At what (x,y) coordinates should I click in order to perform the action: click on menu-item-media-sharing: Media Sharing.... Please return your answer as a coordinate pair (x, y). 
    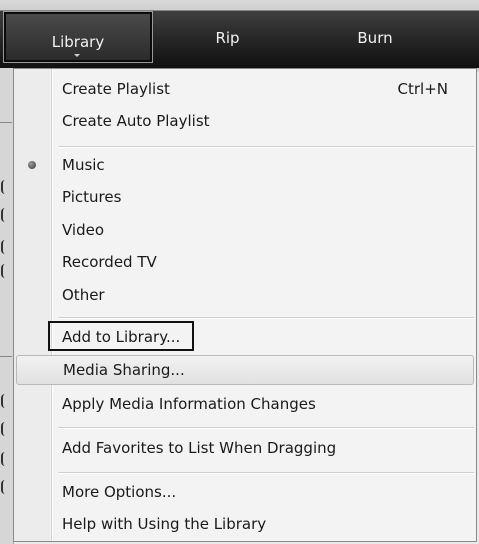
    Looking at the image, I should click on (245, 370).